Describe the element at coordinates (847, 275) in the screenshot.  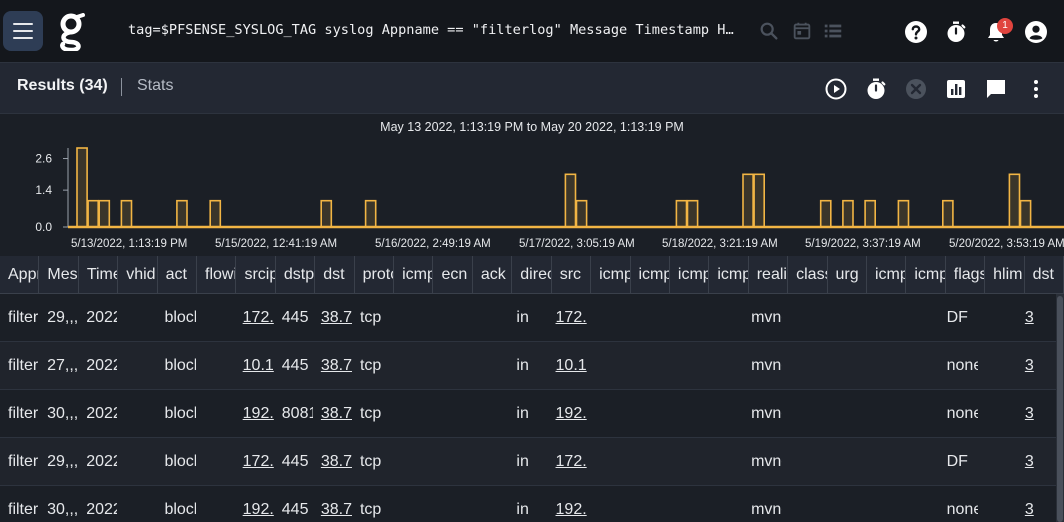
I see `column-header: urg` at that location.